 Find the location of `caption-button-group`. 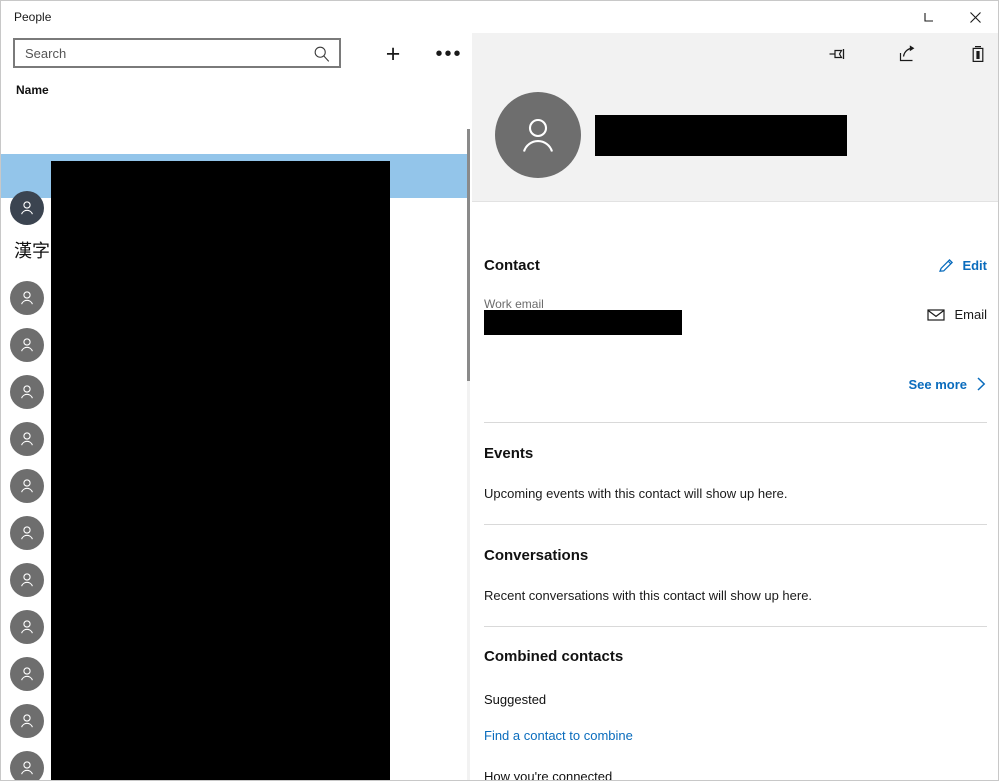

caption-button-group is located at coordinates (952, 17).